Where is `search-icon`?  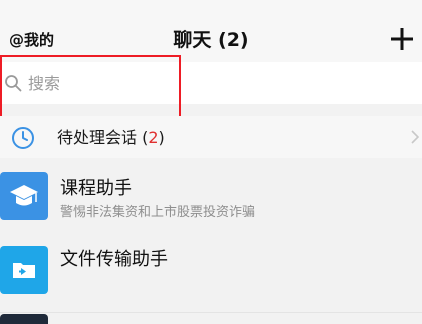
search-icon is located at coordinates (13, 83).